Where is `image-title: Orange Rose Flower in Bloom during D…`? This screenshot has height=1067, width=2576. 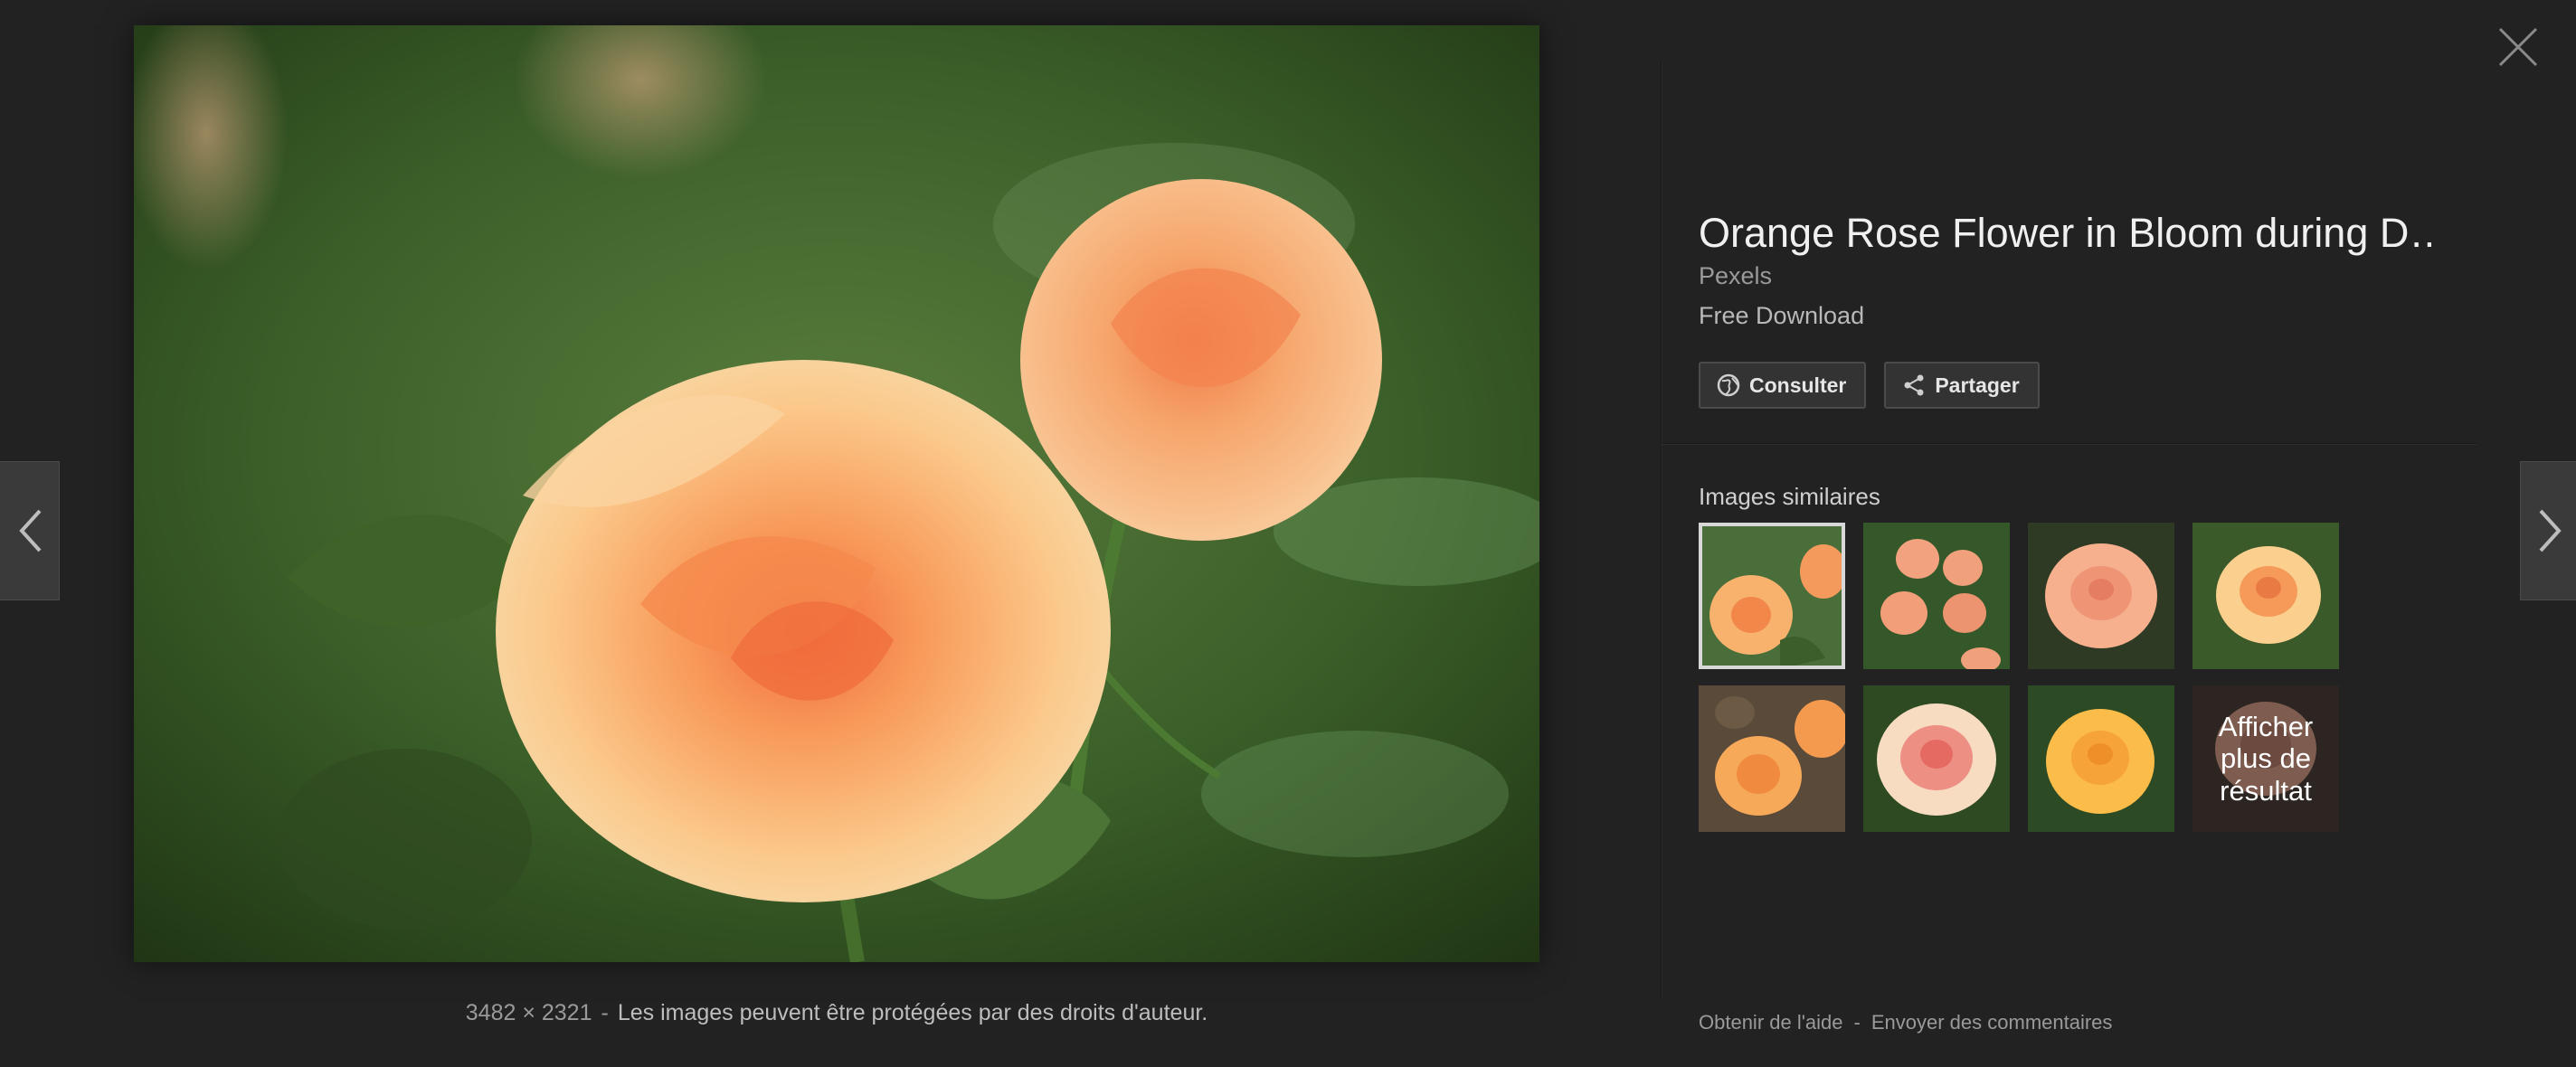
image-title: Orange Rose Flower in Bloom during D… is located at coordinates (2069, 233).